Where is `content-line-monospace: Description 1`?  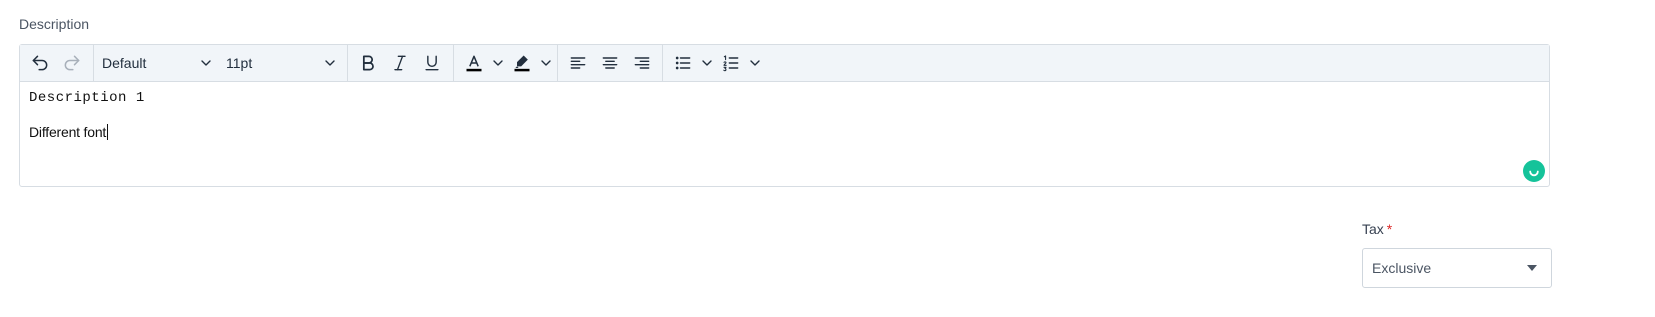
content-line-monospace: Description 1 is located at coordinates (87, 98).